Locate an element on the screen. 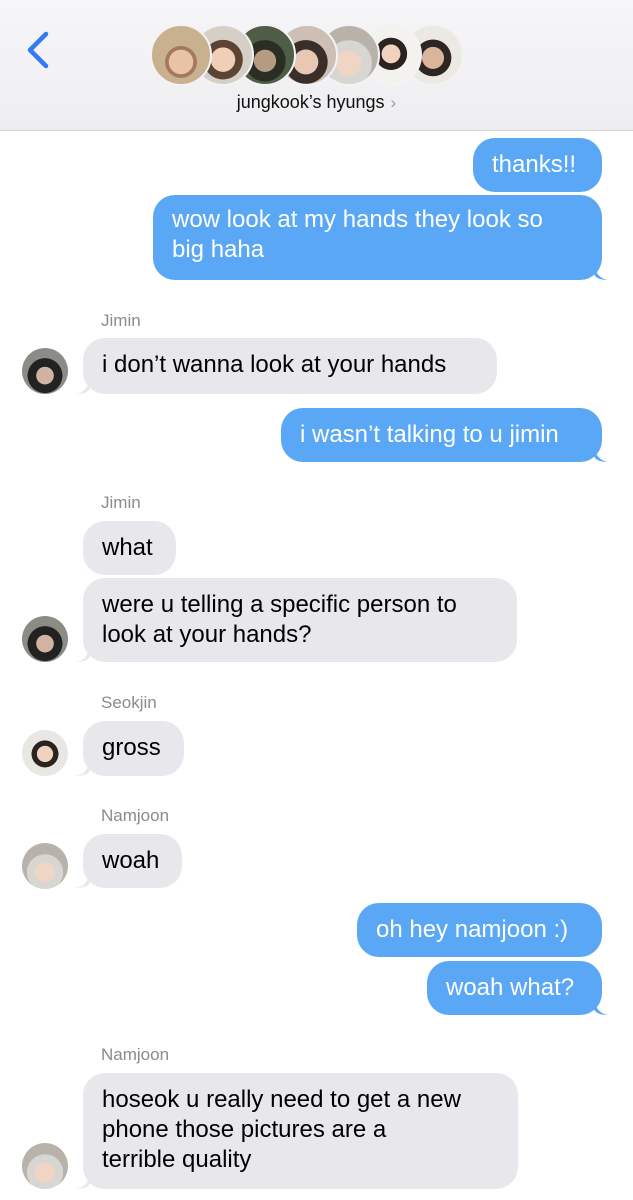 The image size is (633, 1200). group-avatars is located at coordinates (320, 55).